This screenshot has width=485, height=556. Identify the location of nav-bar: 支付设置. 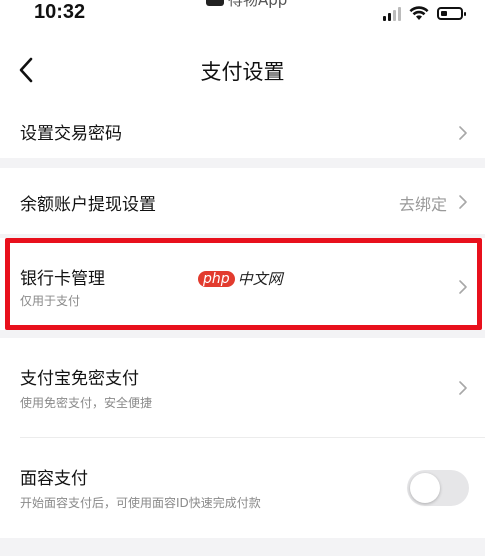
(242, 69).